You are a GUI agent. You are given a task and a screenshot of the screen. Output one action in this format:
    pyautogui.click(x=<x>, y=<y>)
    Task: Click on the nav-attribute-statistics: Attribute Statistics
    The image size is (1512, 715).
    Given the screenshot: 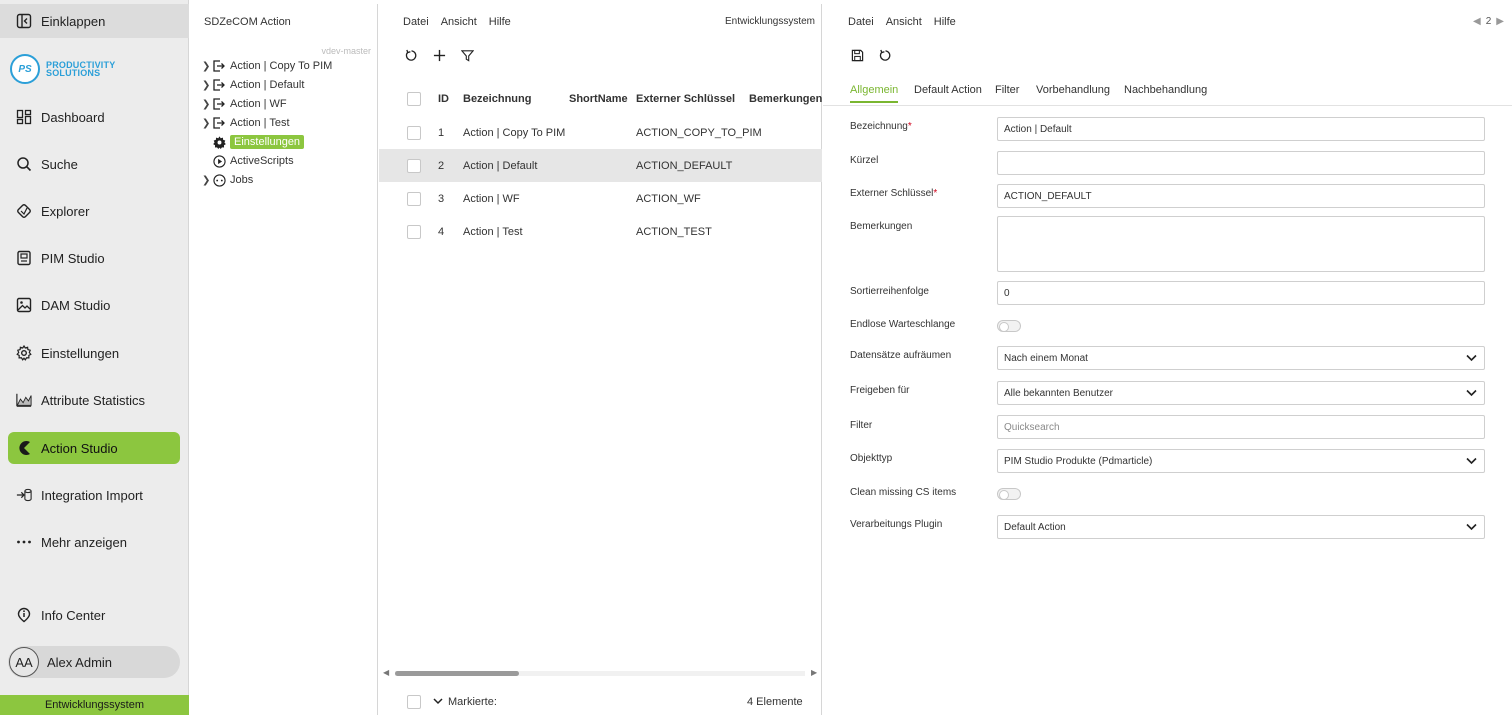 What is the action you would take?
    pyautogui.click(x=94, y=400)
    